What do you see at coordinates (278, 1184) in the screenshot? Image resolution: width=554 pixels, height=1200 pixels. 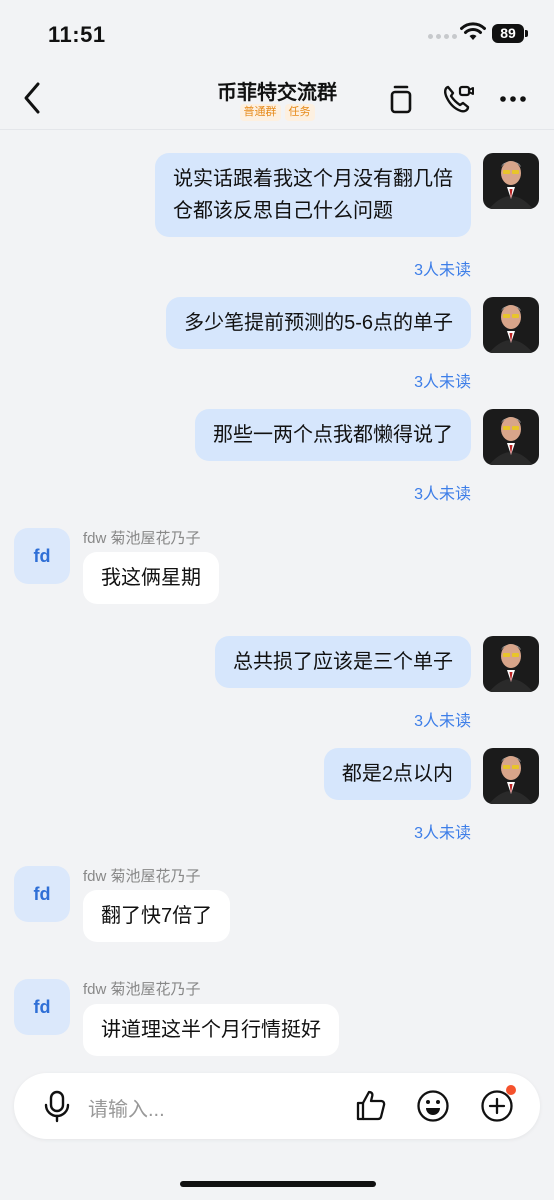 I see `home-indicator` at bounding box center [278, 1184].